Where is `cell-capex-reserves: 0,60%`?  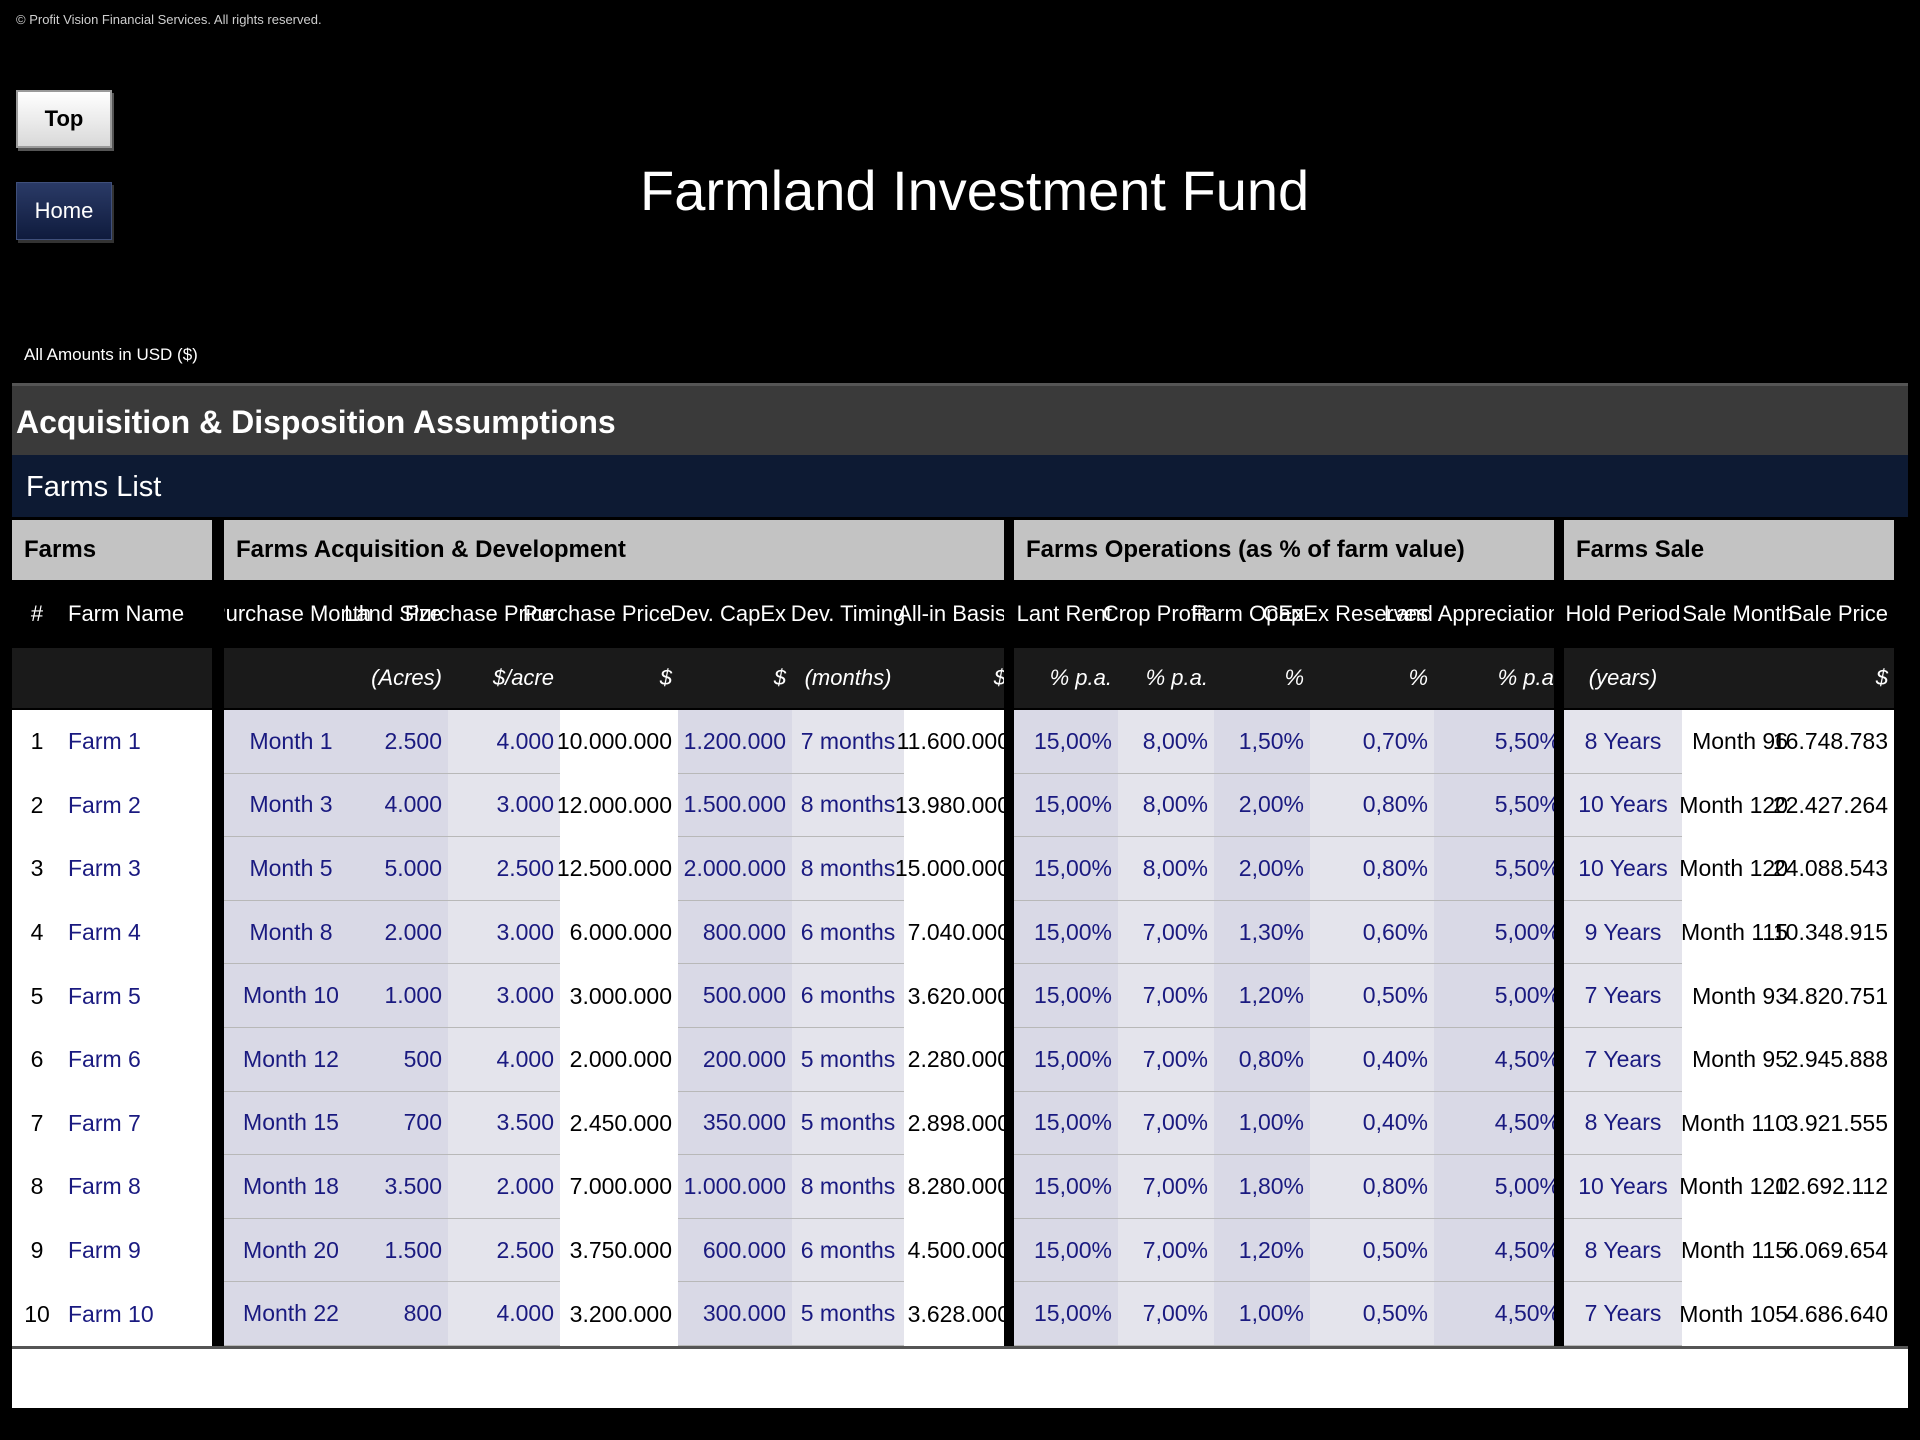 cell-capex-reserves: 0,60% is located at coordinates (1372, 932).